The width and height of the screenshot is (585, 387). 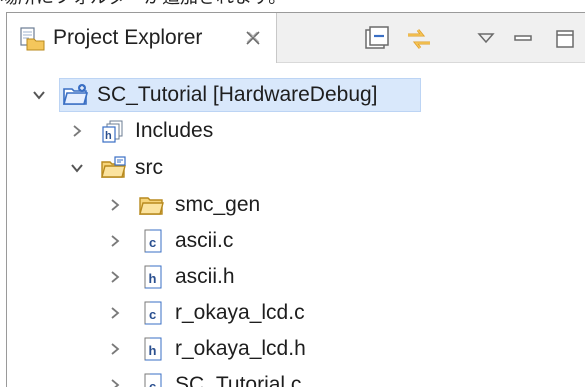 What do you see at coordinates (296, 241) in the screenshot?
I see `tree-item-file: c ascii.c` at bounding box center [296, 241].